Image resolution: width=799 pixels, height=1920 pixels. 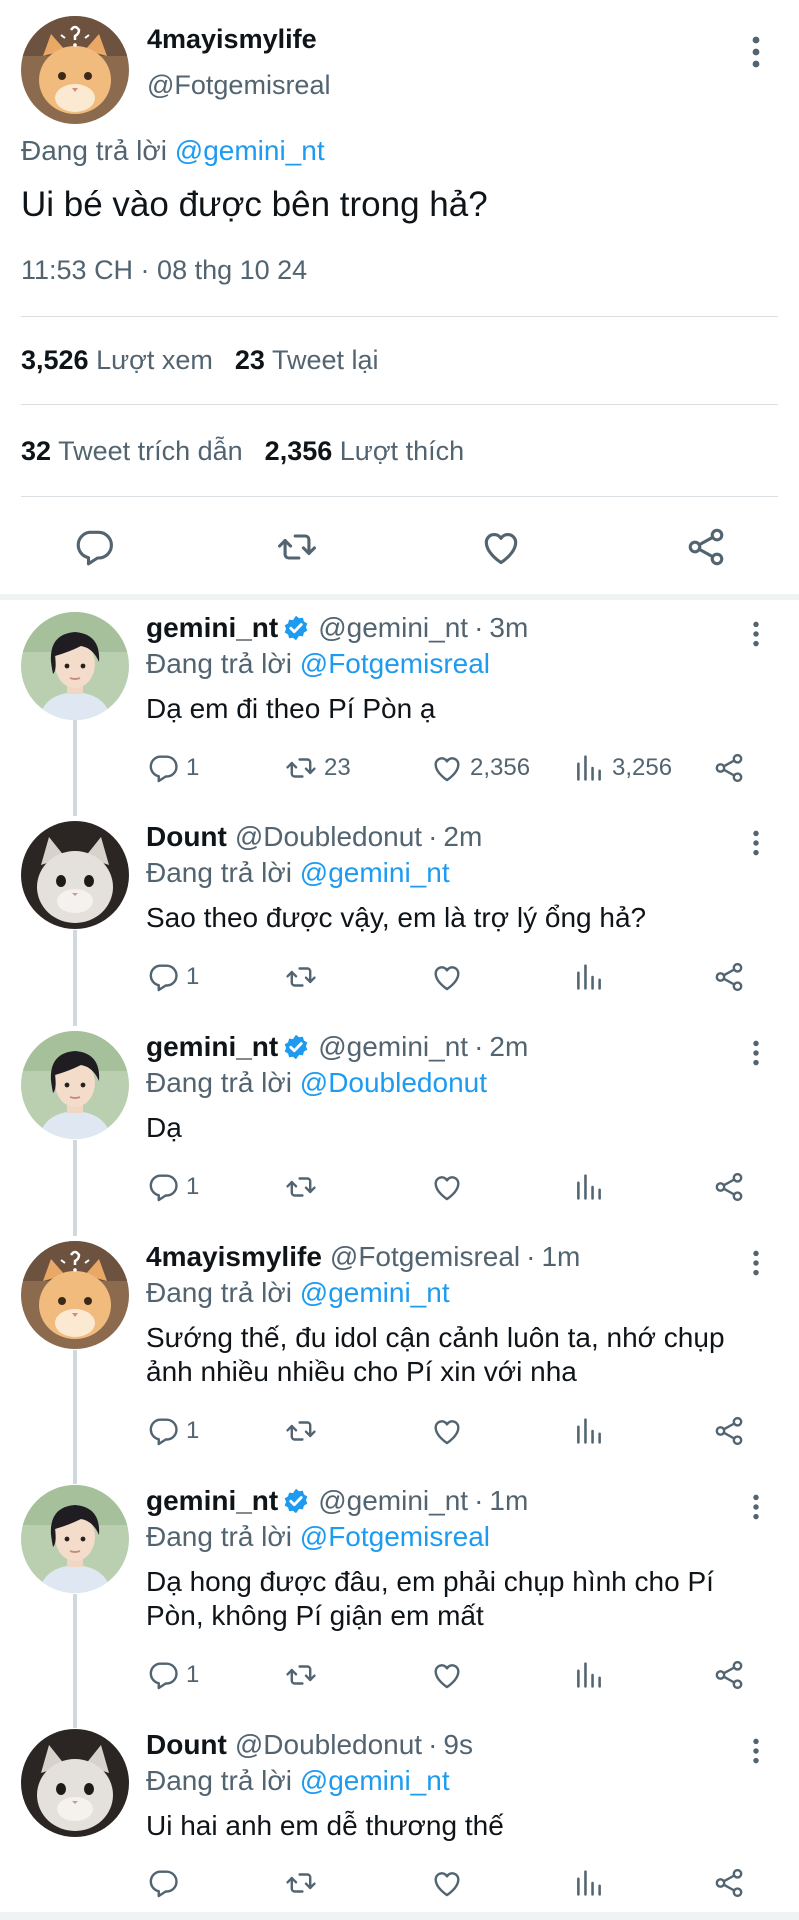 What do you see at coordinates (480, 768) in the screenshot?
I see `like-action: 2,356` at bounding box center [480, 768].